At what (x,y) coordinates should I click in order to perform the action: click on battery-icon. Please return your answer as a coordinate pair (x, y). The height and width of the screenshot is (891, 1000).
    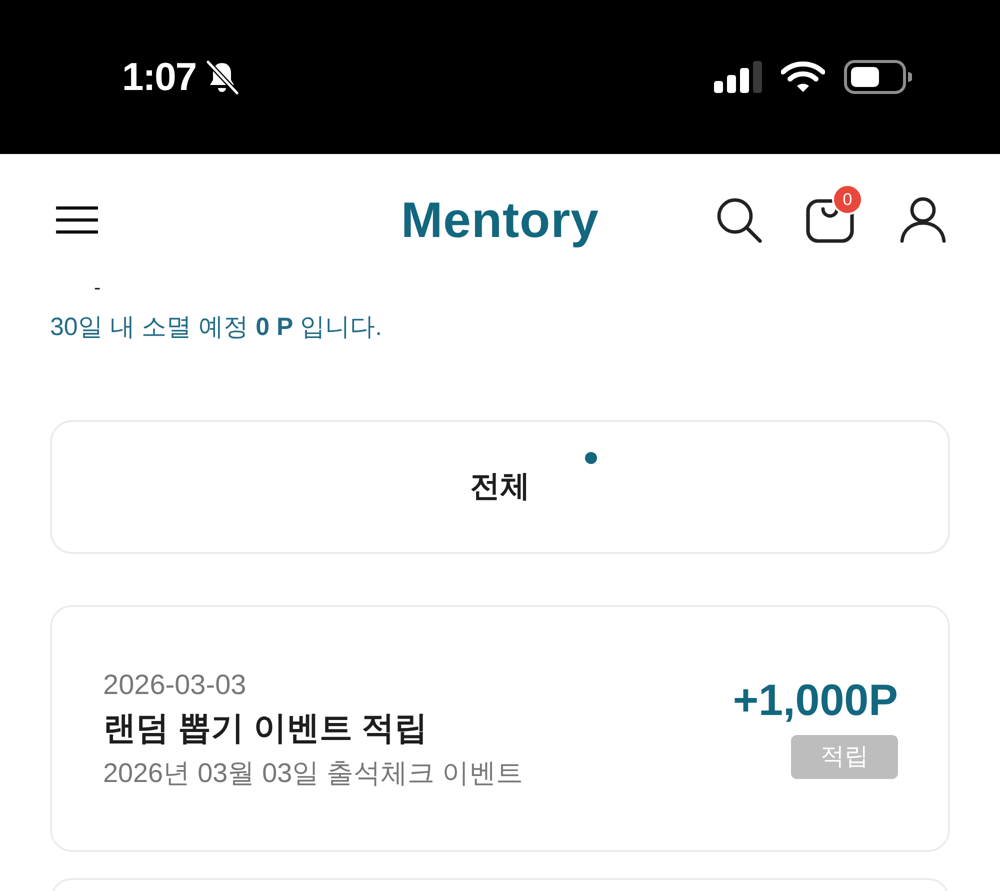
    Looking at the image, I should click on (878, 77).